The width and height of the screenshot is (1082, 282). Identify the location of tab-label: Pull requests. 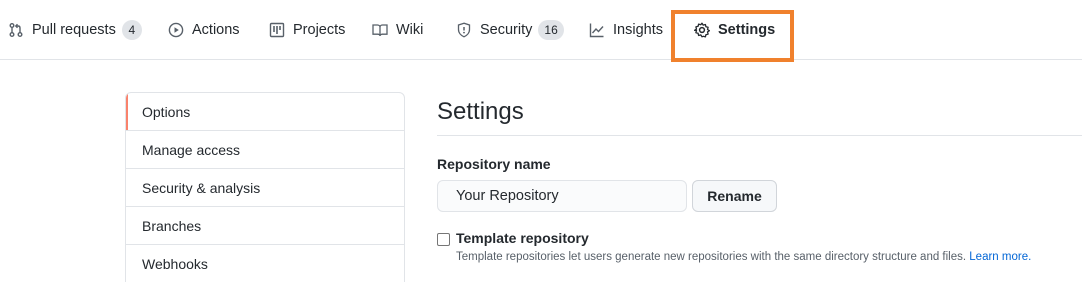
(74, 30).